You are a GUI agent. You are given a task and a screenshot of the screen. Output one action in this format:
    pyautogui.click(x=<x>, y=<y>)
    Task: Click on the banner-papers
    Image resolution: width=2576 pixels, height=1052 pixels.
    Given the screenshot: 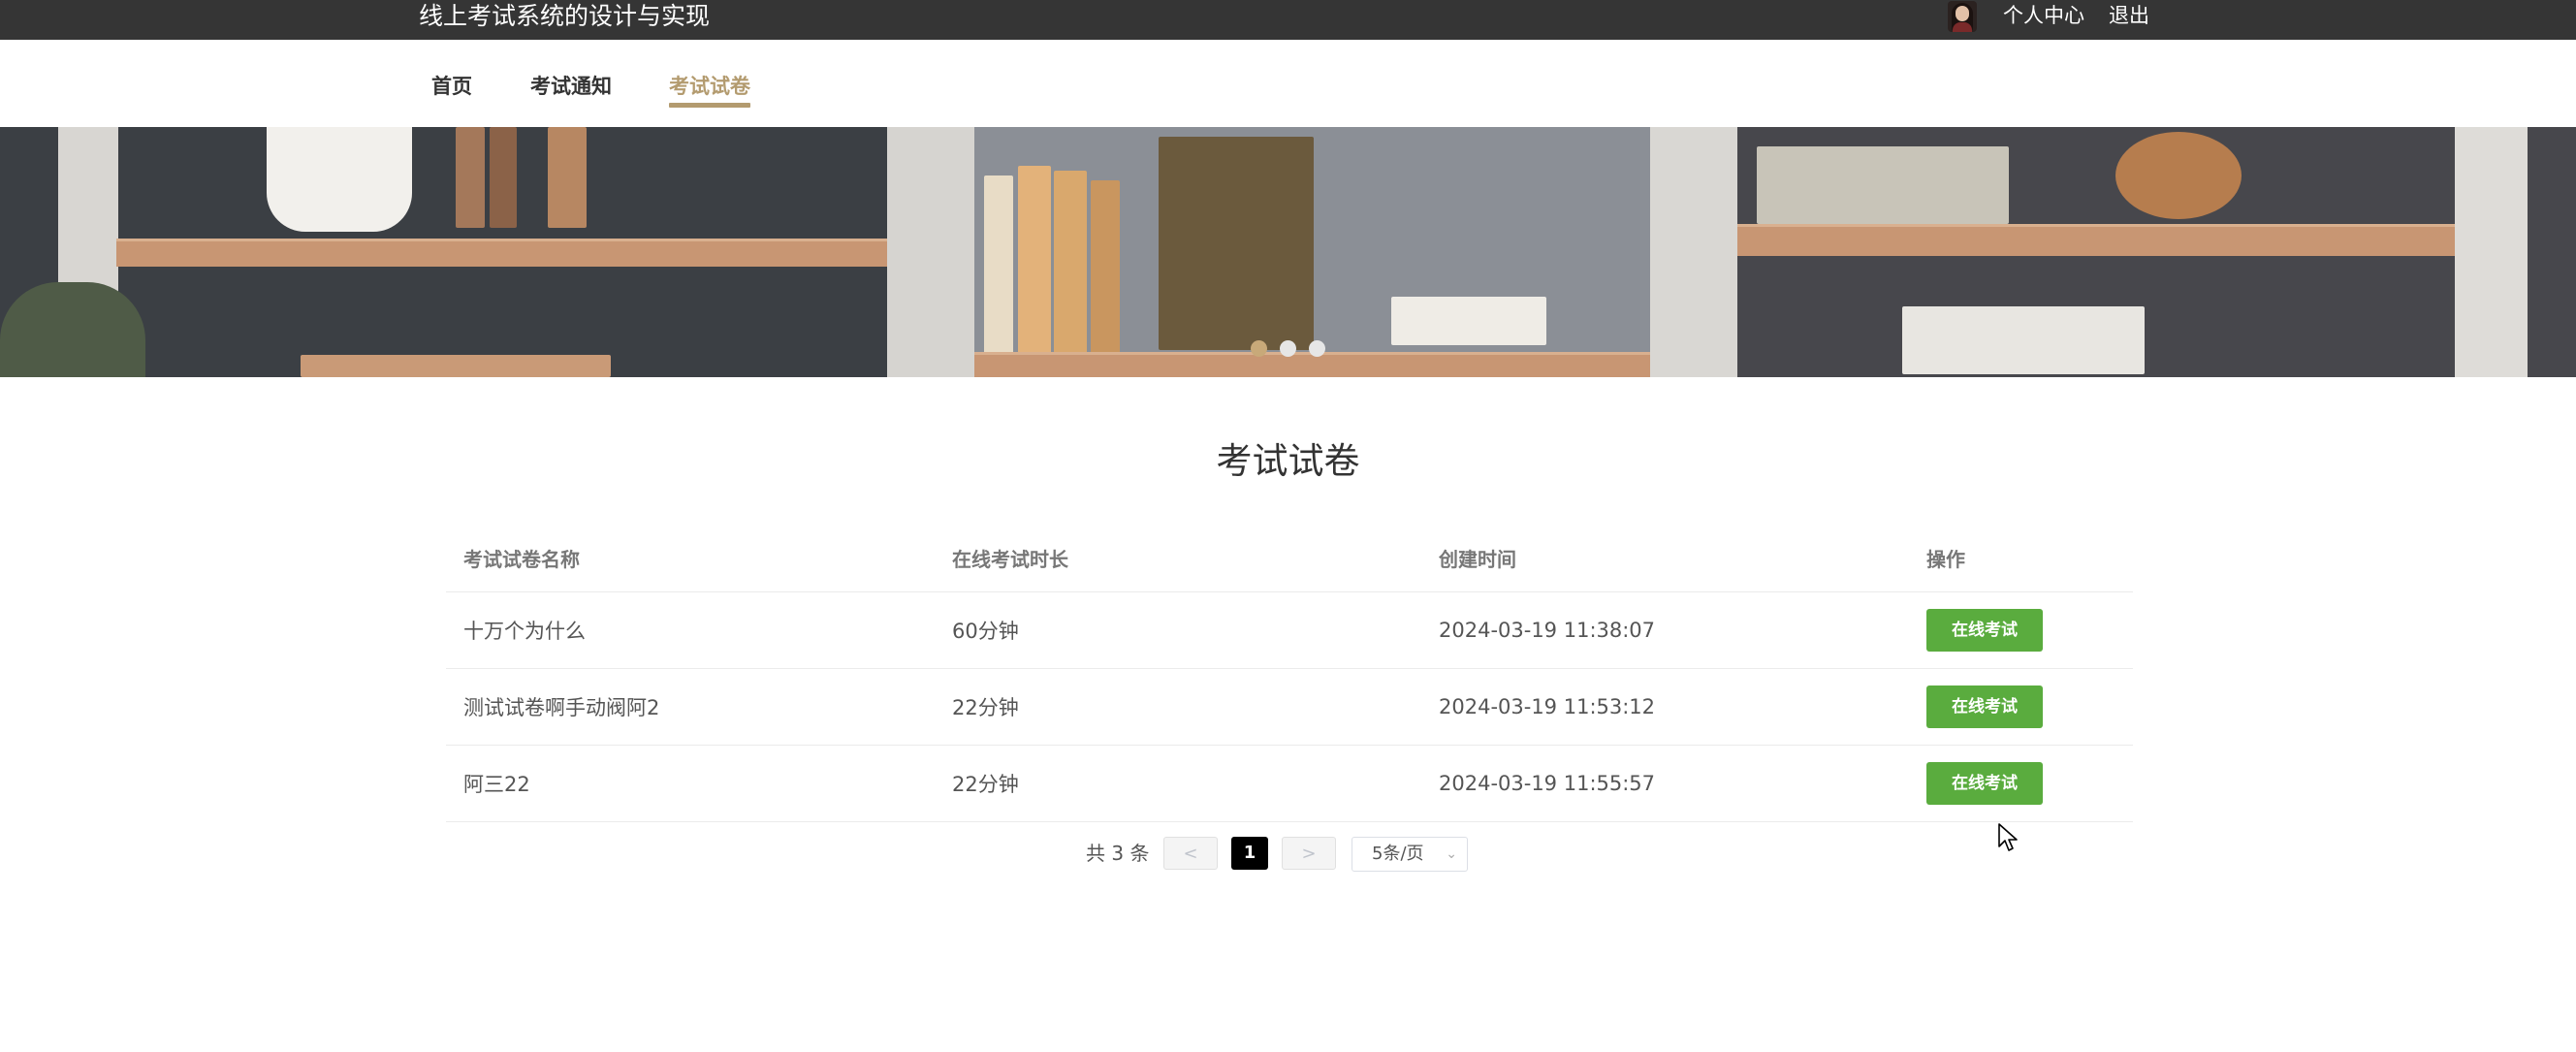 What is the action you would take?
    pyautogui.click(x=2024, y=340)
    